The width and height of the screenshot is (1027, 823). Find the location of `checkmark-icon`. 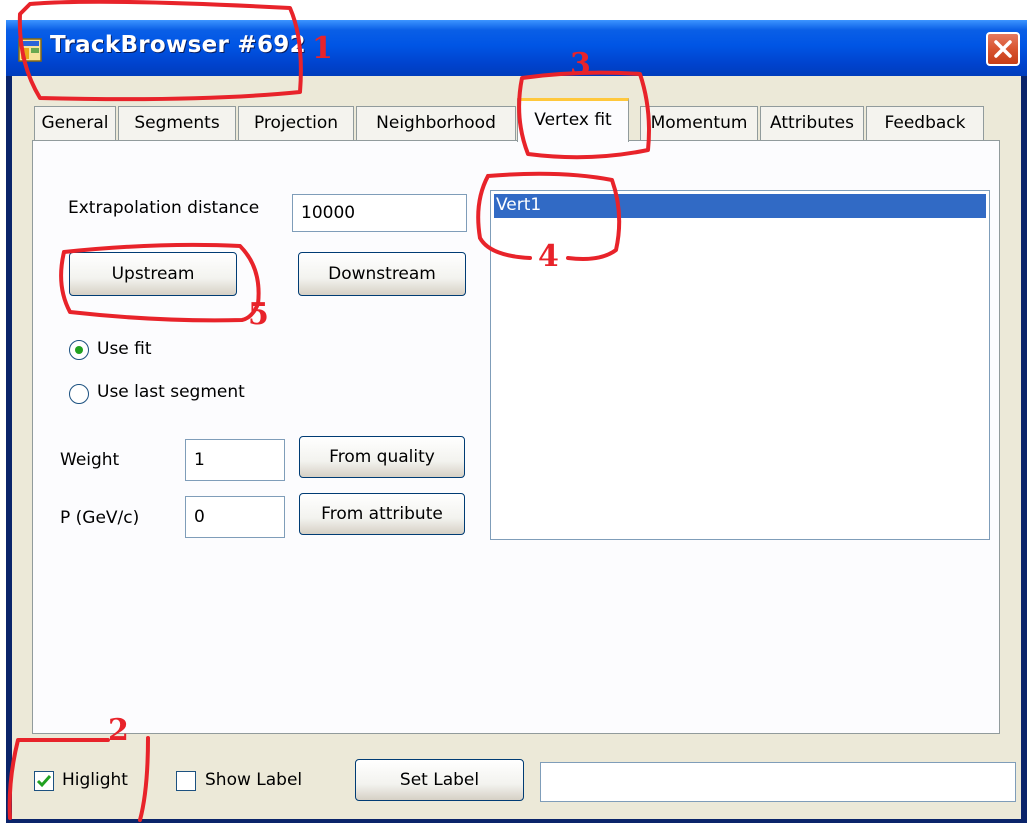

checkmark-icon is located at coordinates (44, 781).